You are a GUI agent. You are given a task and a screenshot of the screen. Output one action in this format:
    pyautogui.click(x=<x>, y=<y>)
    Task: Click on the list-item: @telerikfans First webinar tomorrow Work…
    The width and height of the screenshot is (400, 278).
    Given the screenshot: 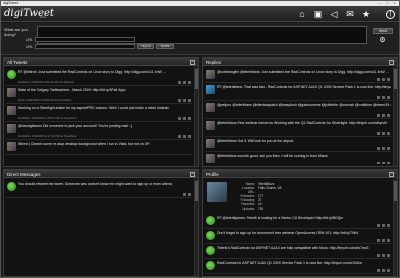 What is the action you would take?
    pyautogui.click(x=298, y=128)
    